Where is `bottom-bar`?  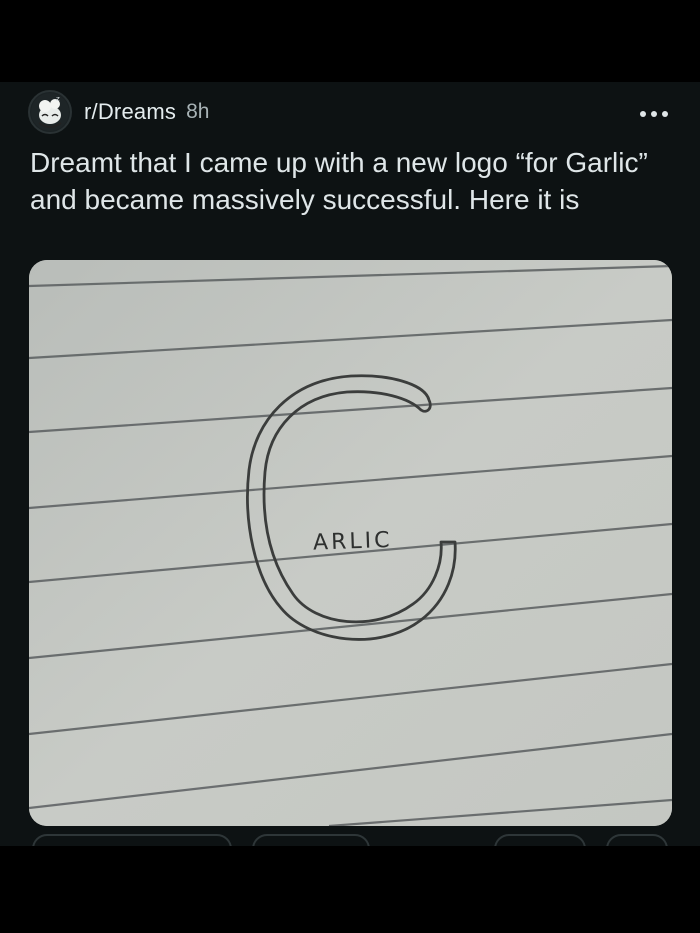 bottom-bar is located at coordinates (350, 889).